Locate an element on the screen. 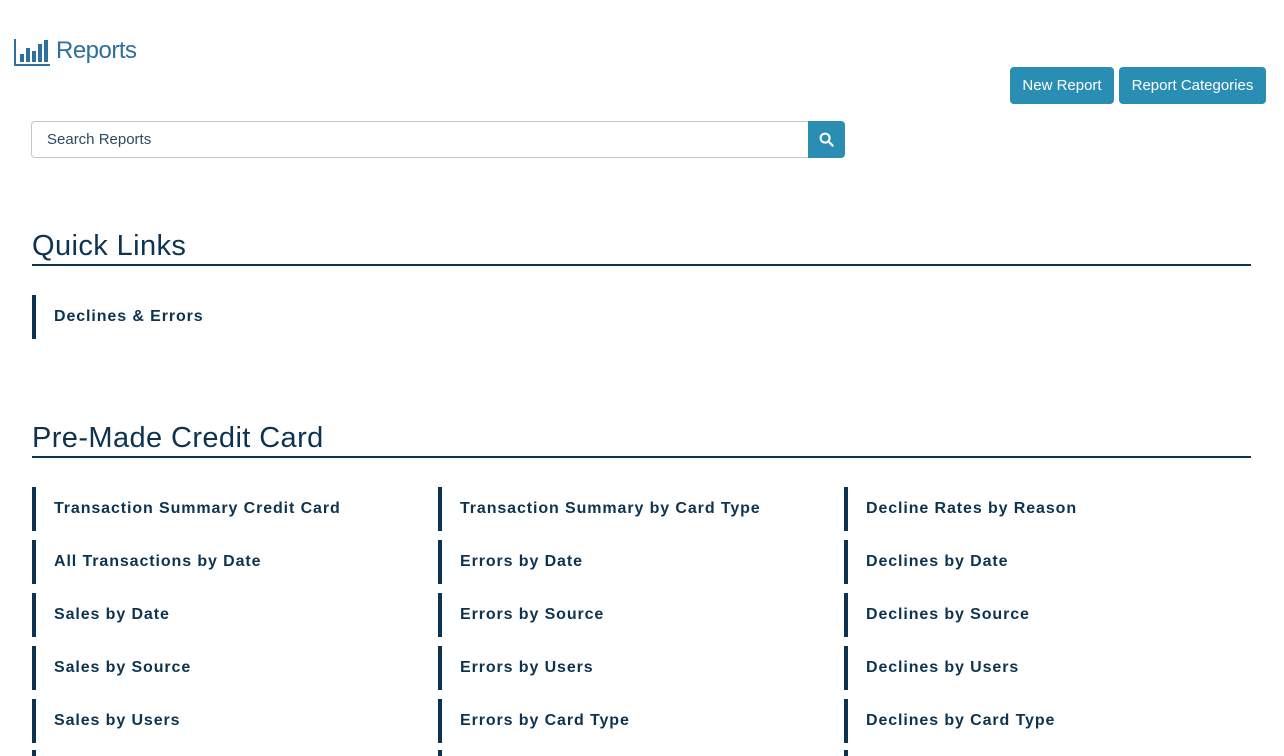  report-link: Declines by Card Type is located at coordinates (949, 721).